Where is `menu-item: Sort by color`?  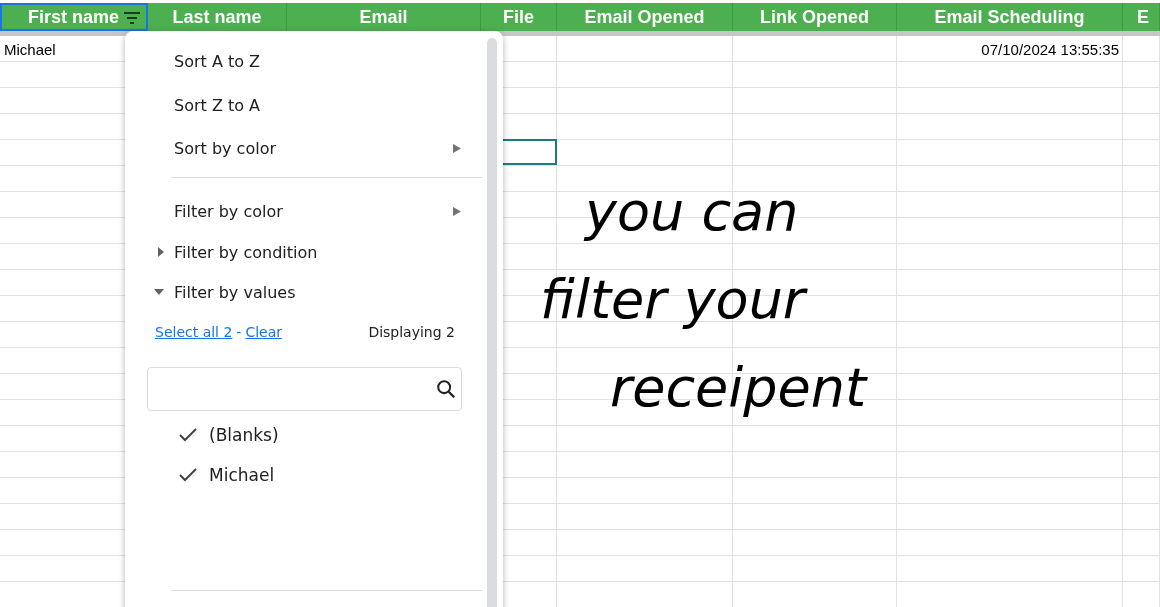 menu-item: Sort by color is located at coordinates (295, 148).